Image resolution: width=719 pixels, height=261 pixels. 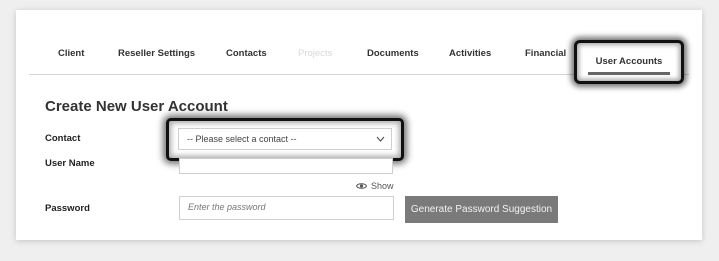 I want to click on username-input, so click(x=286, y=166).